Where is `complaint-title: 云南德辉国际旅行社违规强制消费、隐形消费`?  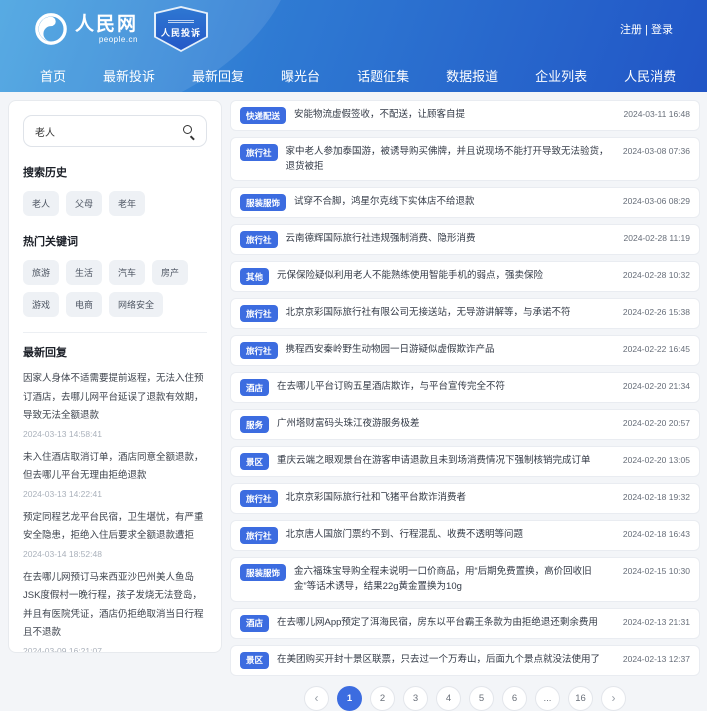 complaint-title: 云南德辉国际旅行社违规强制消费、隐形消费 is located at coordinates (380, 239).